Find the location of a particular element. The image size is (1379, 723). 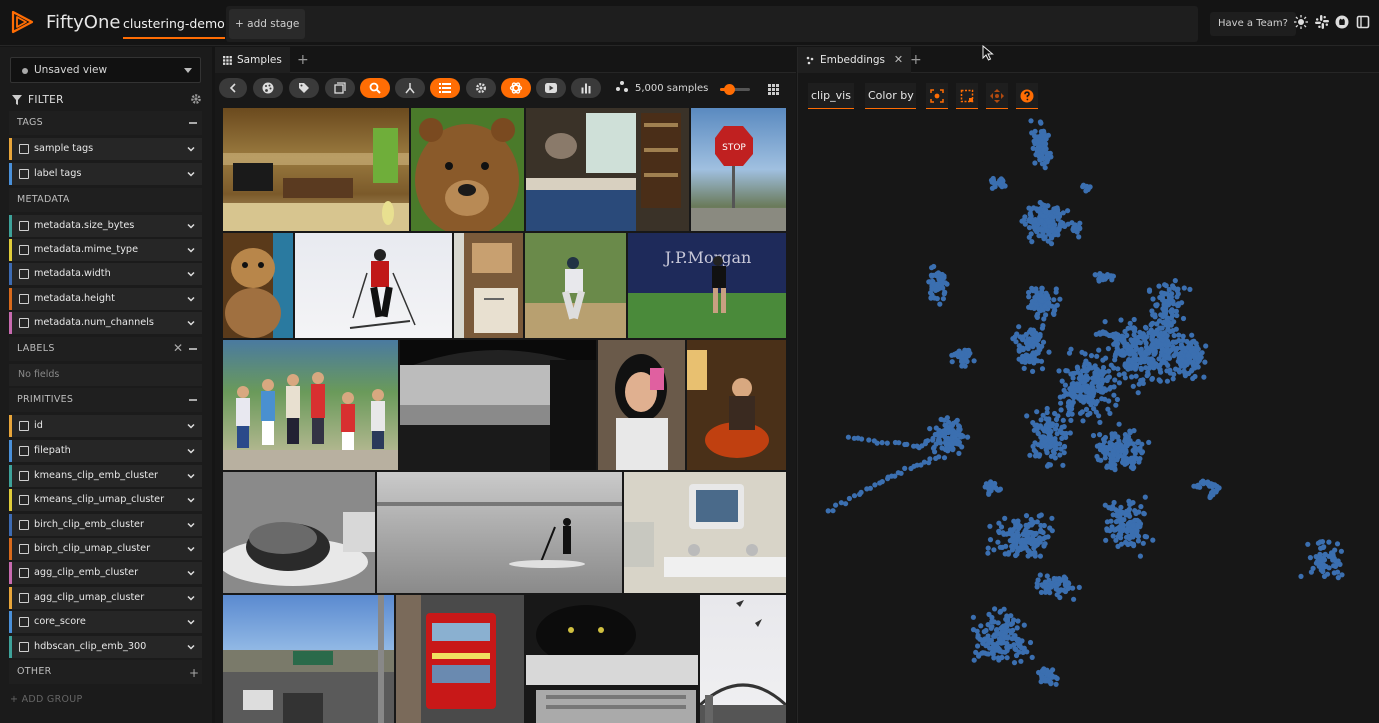

add-tab-icon: + is located at coordinates (303, 60).